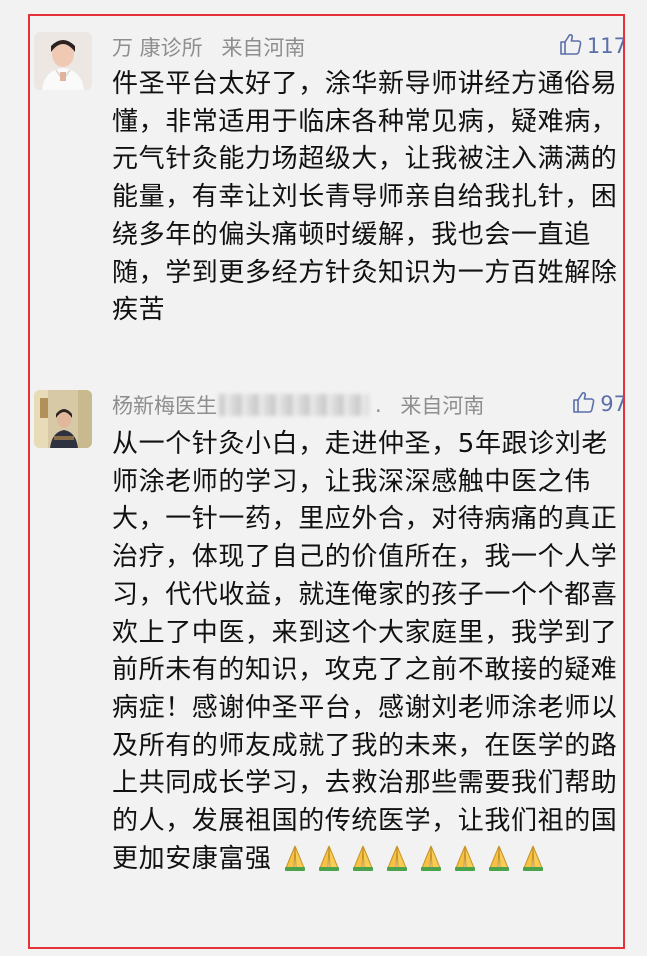 Image resolution: width=647 pixels, height=956 pixels. I want to click on comment-header: 杨新梅医生. 来自河南 97, so click(367, 406).